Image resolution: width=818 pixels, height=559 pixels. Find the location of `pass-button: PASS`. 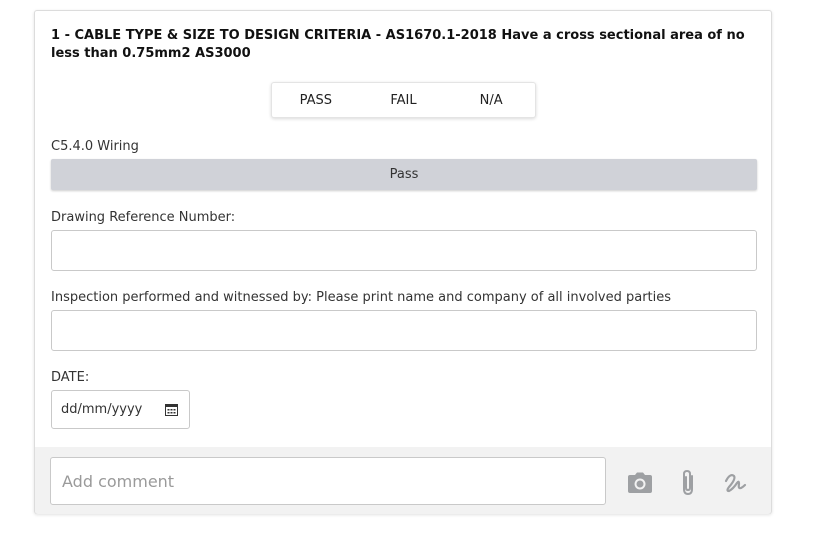

pass-button: PASS is located at coordinates (316, 100).